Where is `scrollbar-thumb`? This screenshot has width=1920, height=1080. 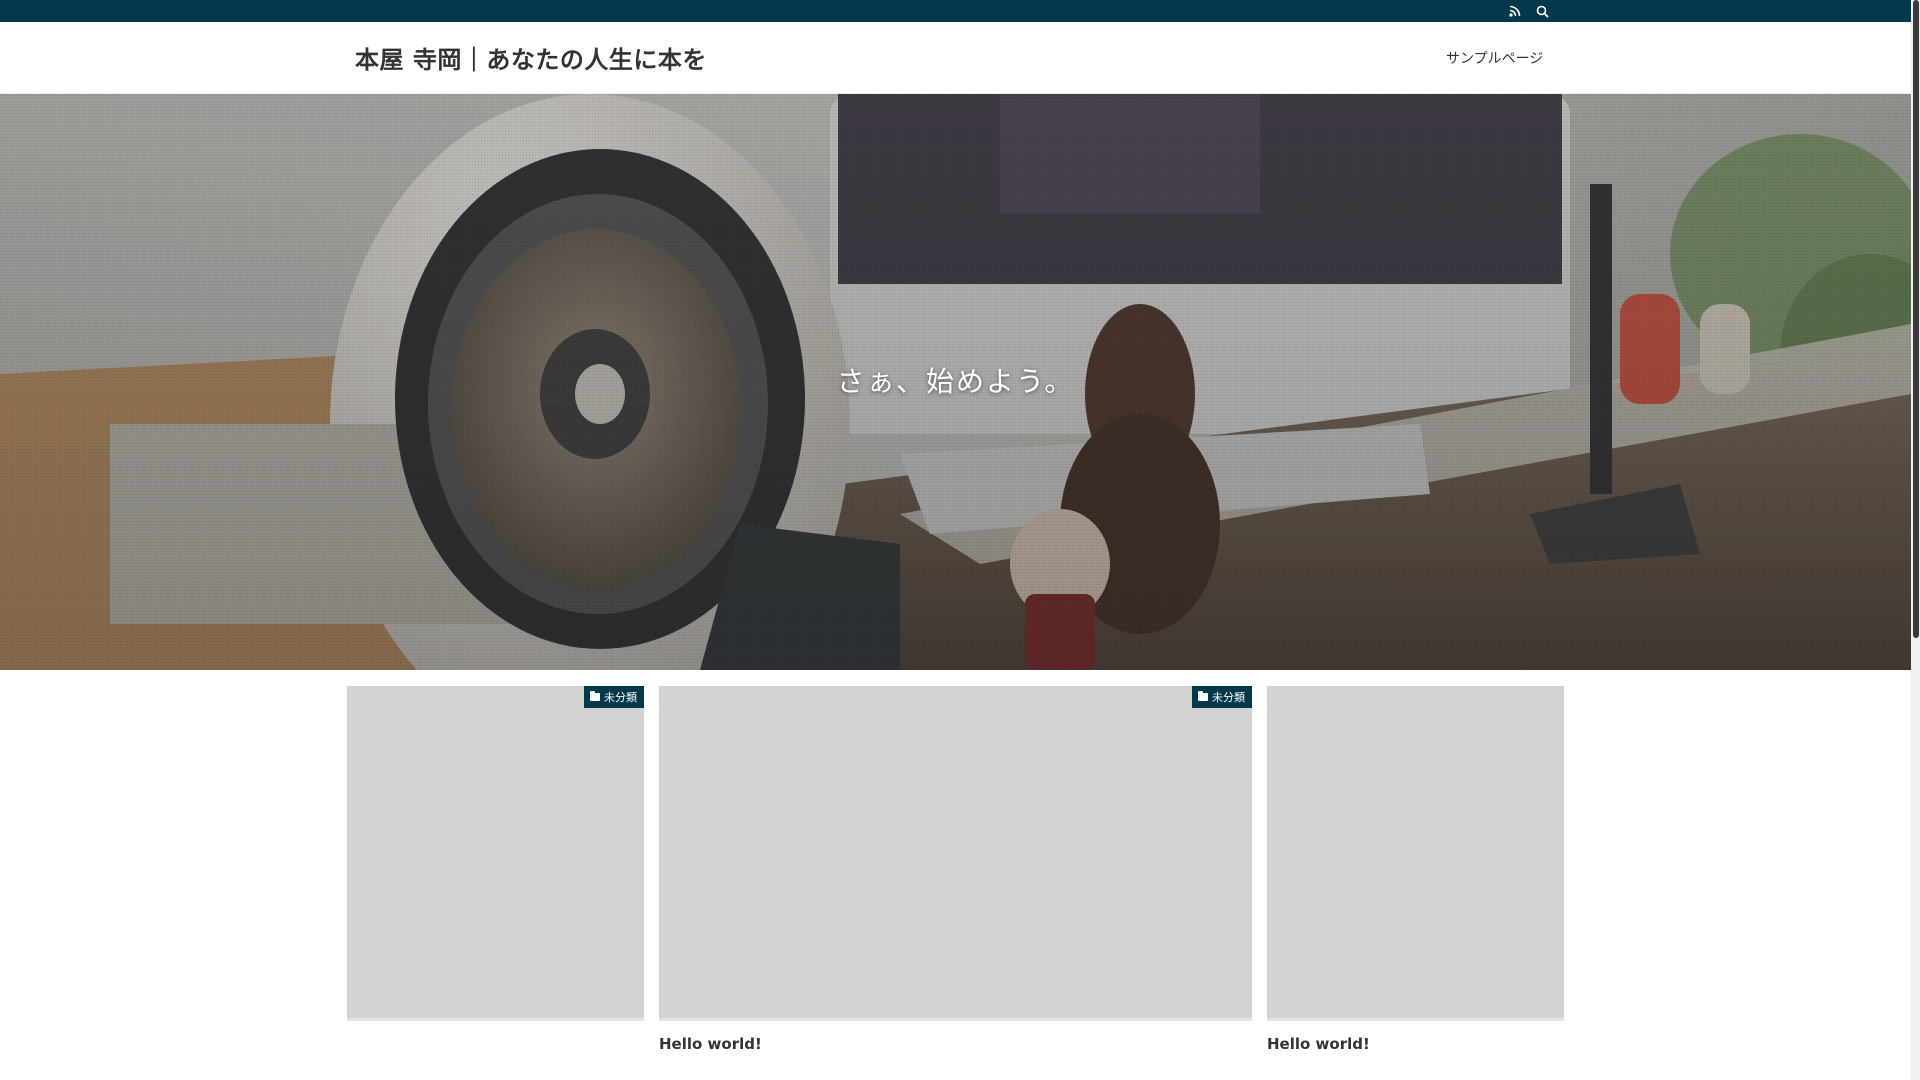
scrollbar-thumb is located at coordinates (1916, 319).